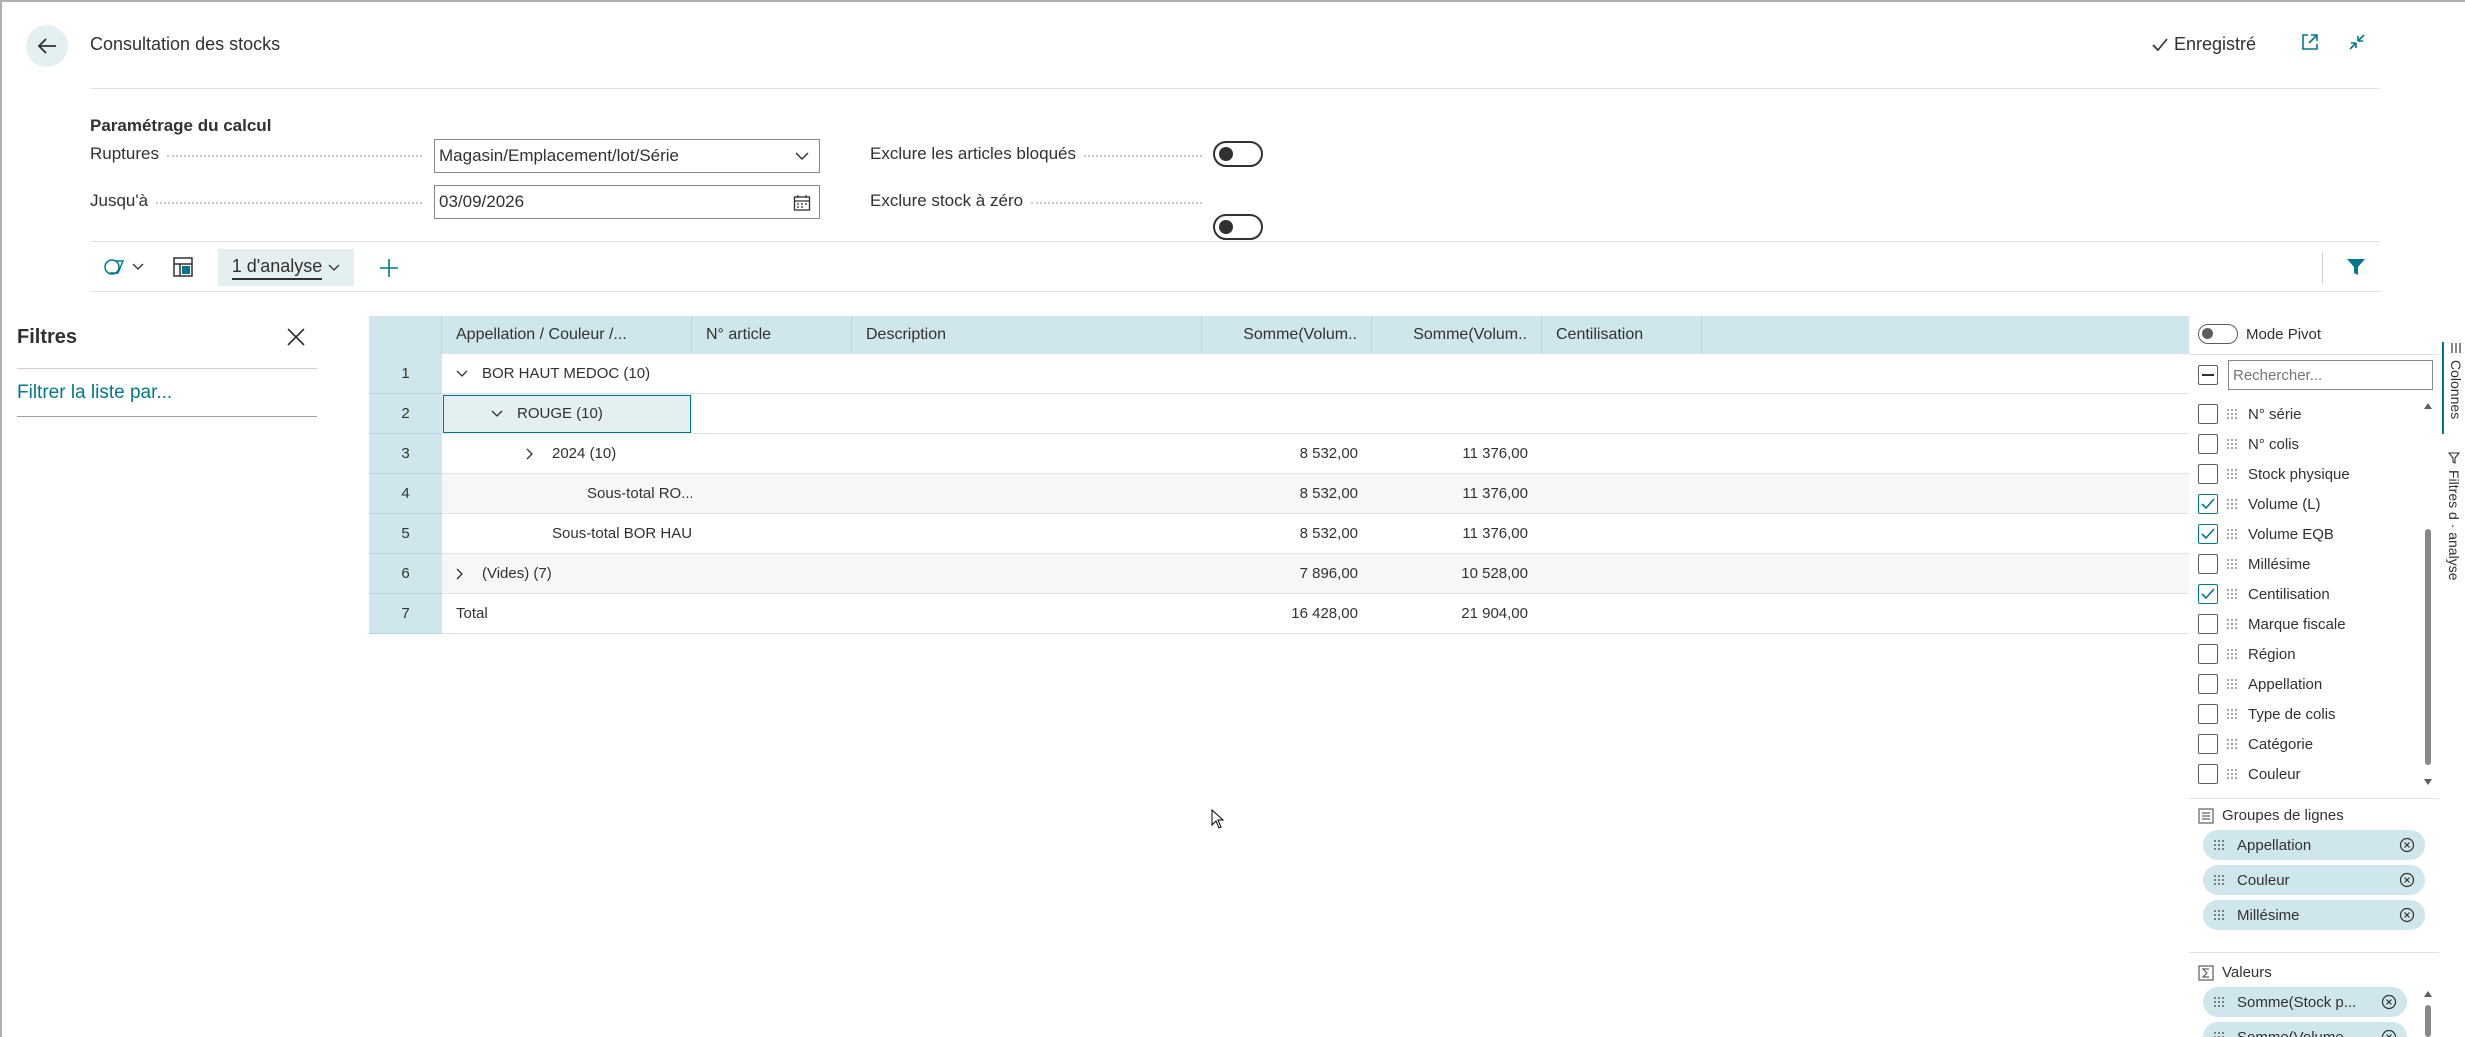 This screenshot has width=2465, height=1037. I want to click on columns-search-input, so click(2330, 375).